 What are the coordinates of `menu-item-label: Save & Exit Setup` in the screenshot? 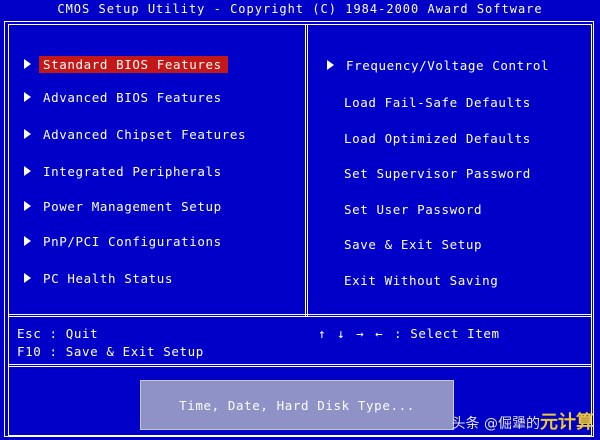 It's located at (413, 244).